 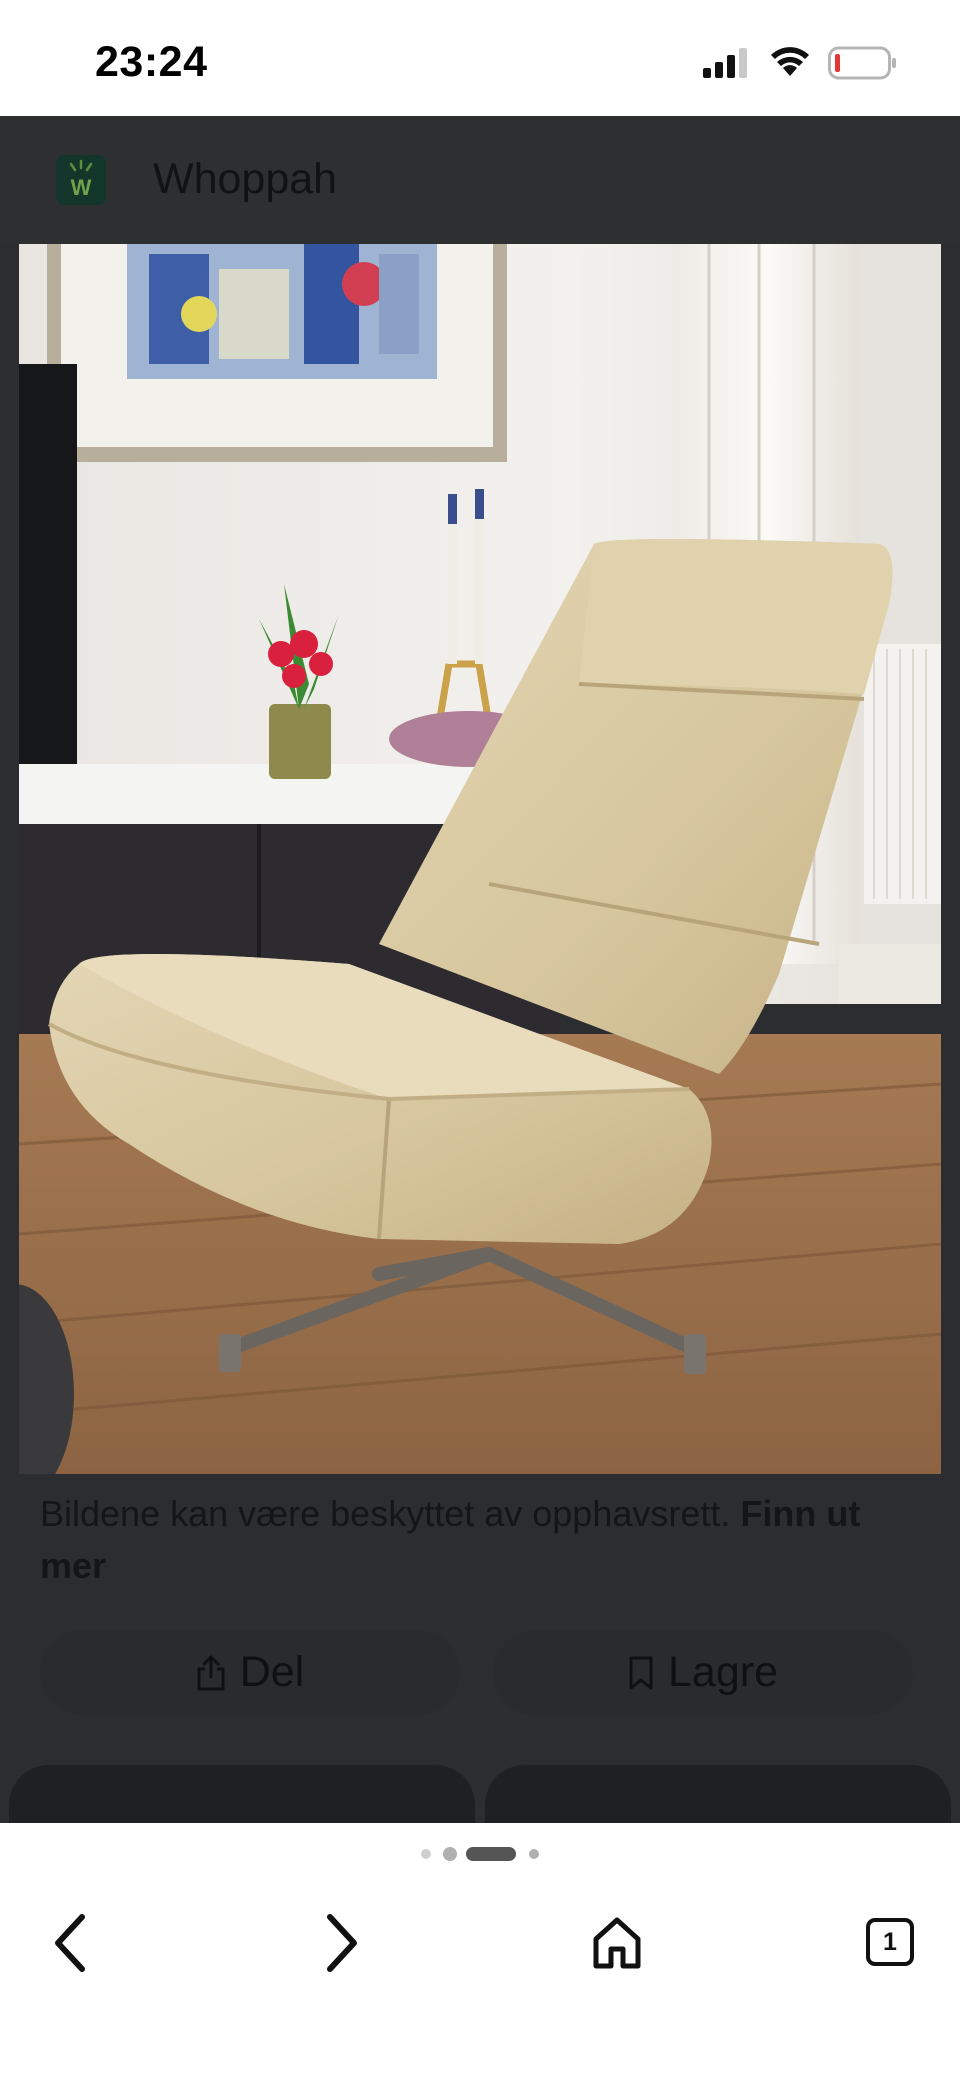 What do you see at coordinates (81, 187) in the screenshot?
I see `logo-letter: W` at bounding box center [81, 187].